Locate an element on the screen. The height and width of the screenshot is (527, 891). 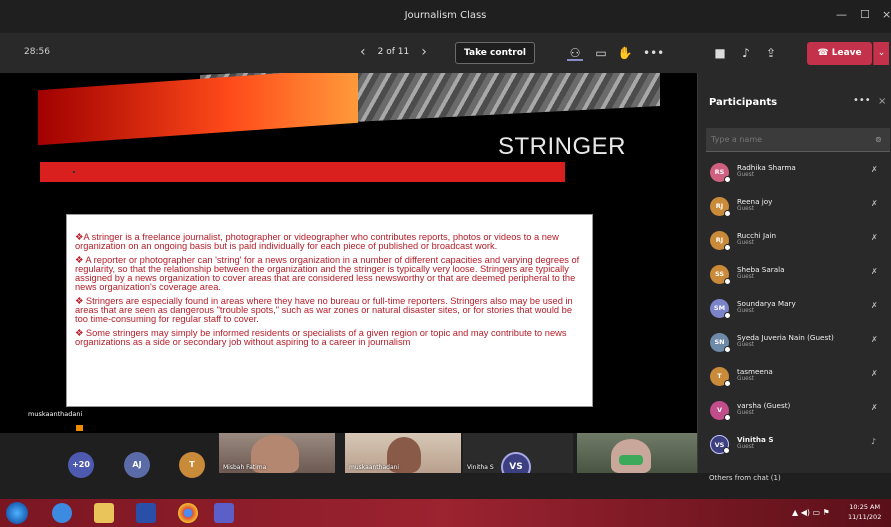
leave-button: ☎ Leave is located at coordinates (839, 53).